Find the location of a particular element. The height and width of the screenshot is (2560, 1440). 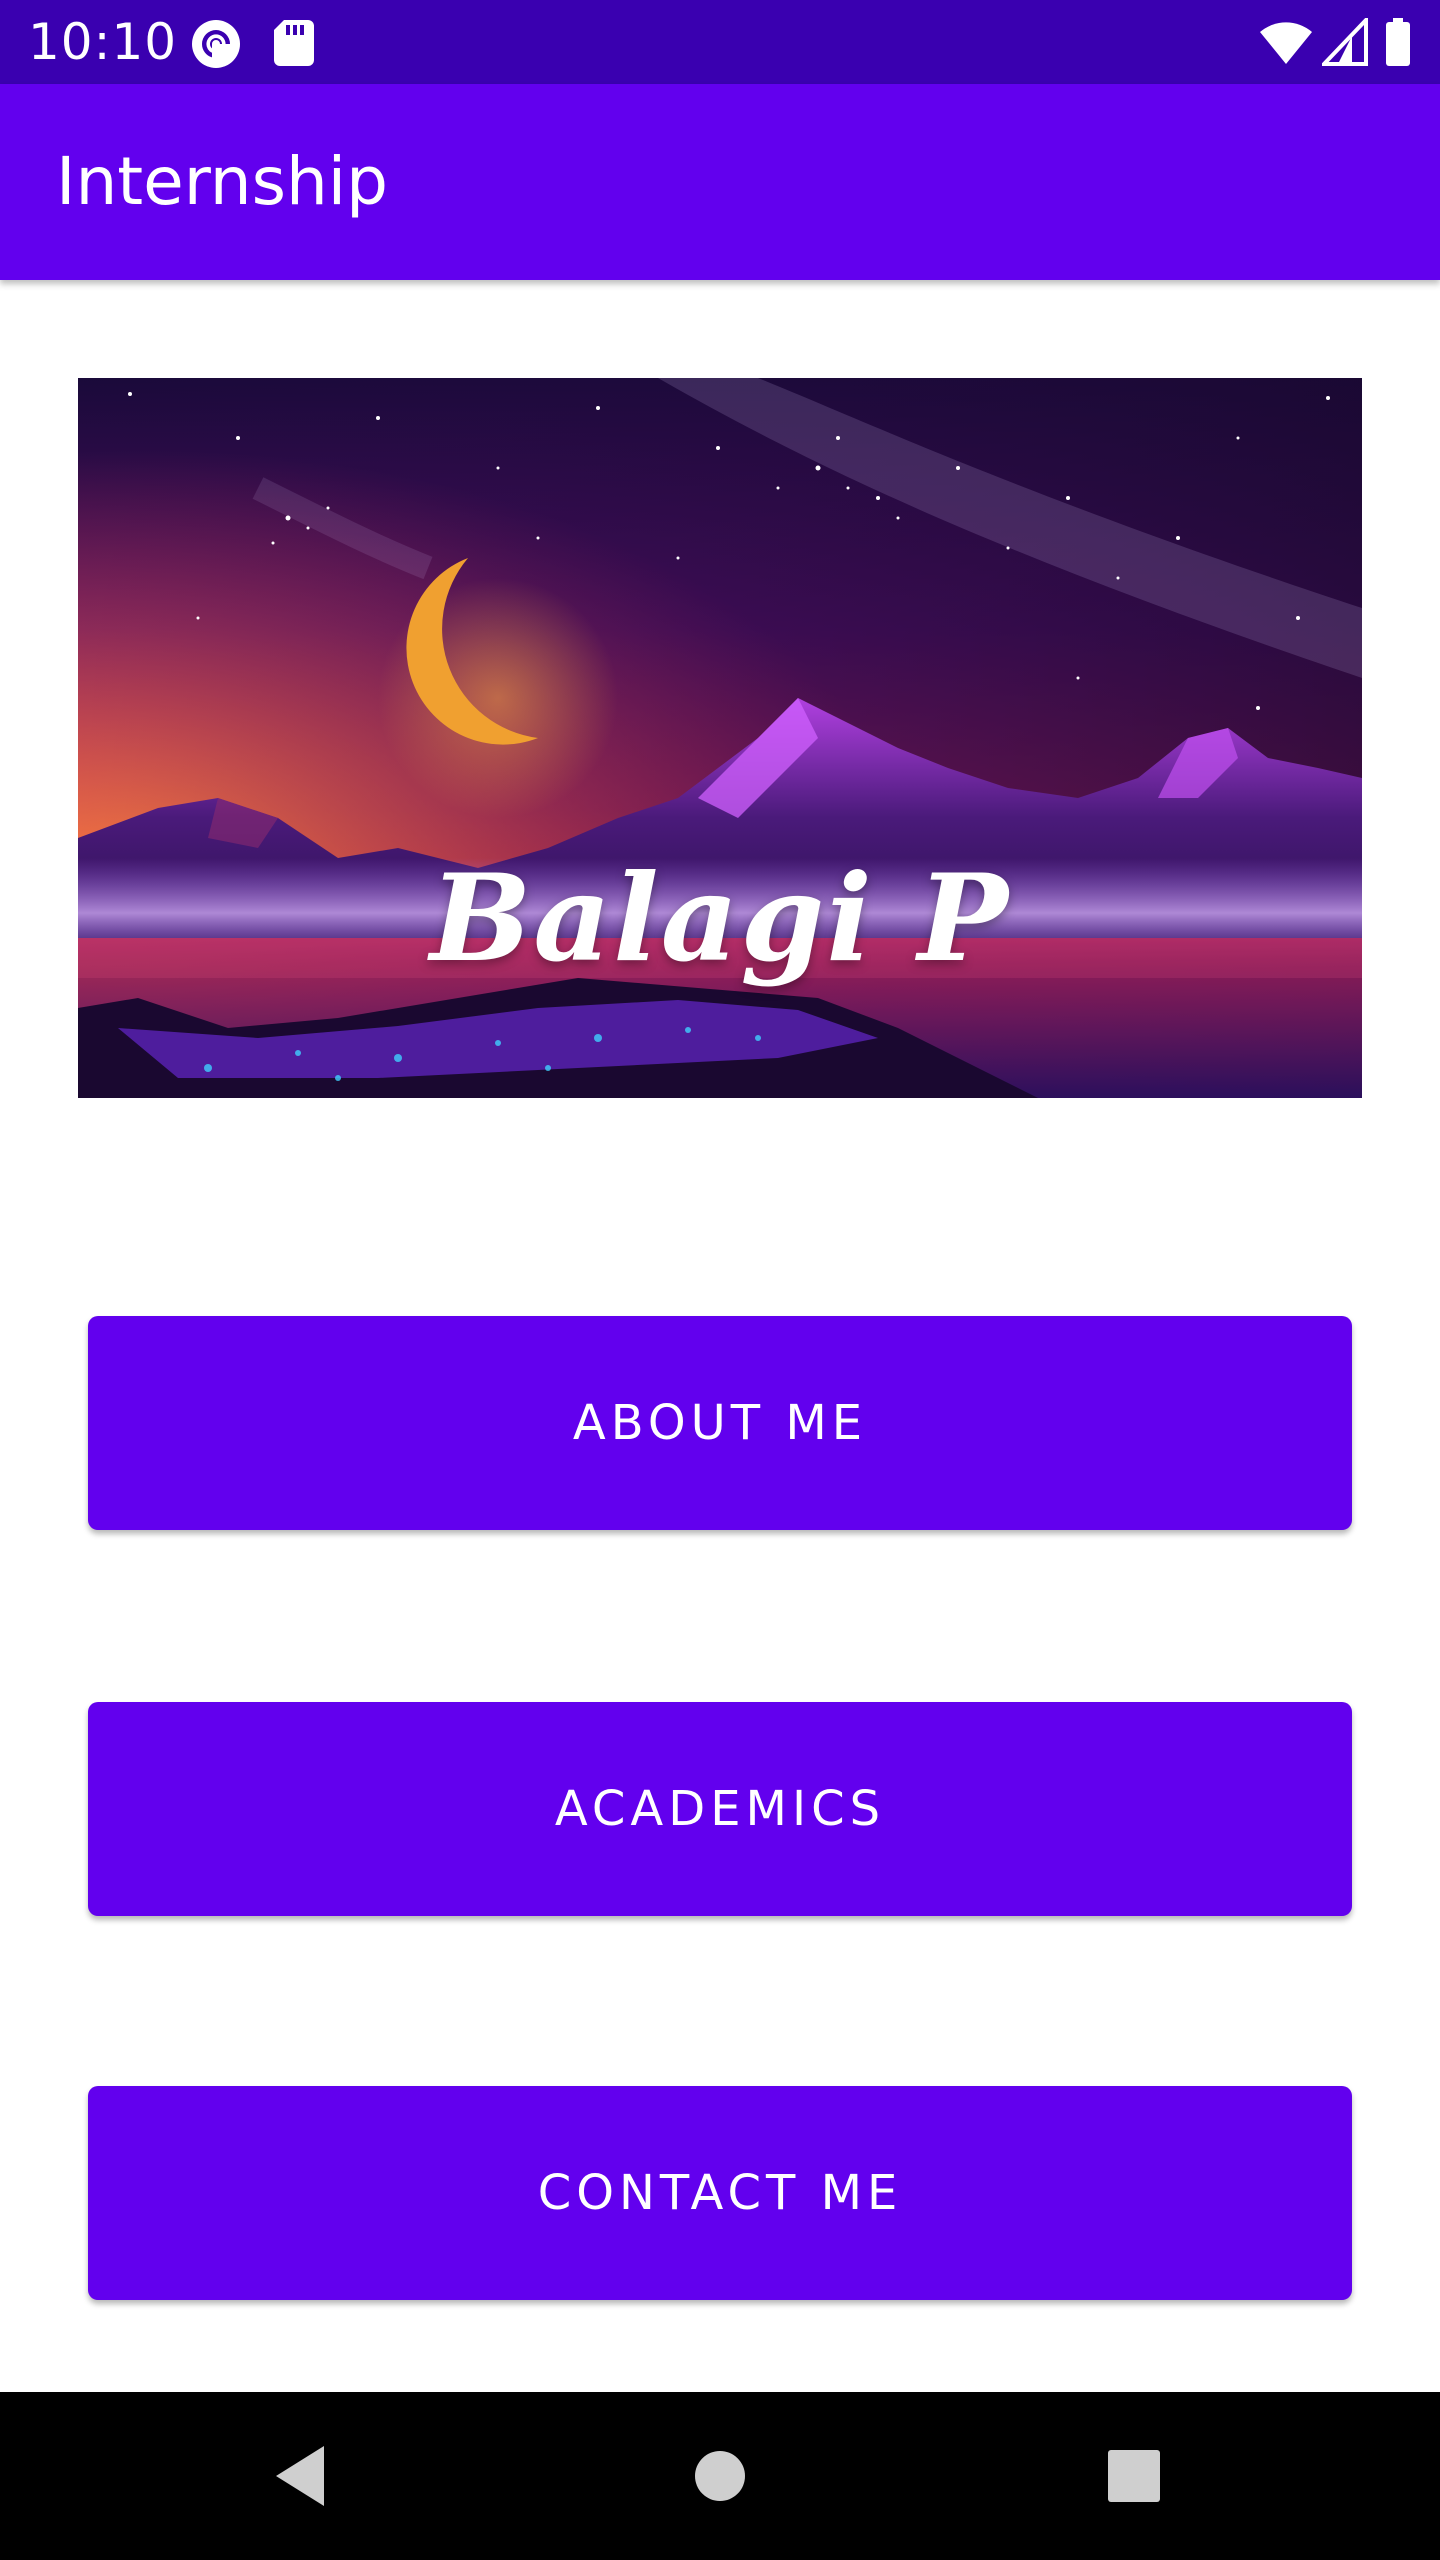

app-bar: Internship is located at coordinates (720, 182).